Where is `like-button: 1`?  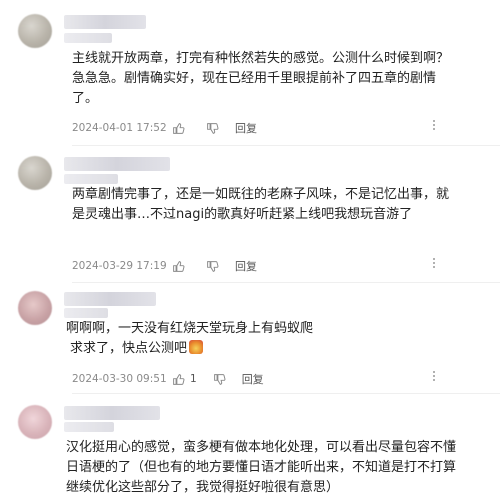
like-button: 1 is located at coordinates (184, 379).